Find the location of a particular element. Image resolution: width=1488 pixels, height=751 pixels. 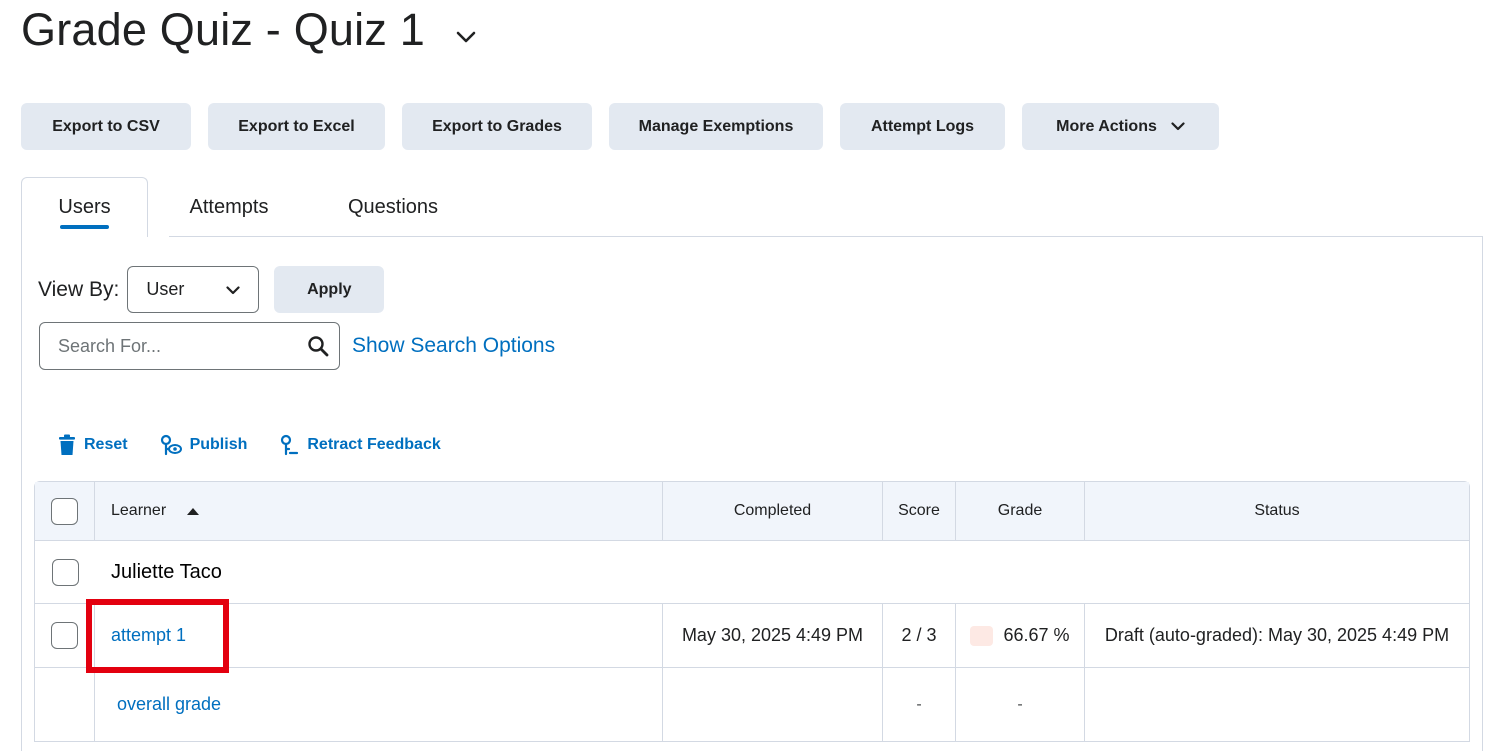

attempt-grade: 66.67 % is located at coordinates (1036, 635).